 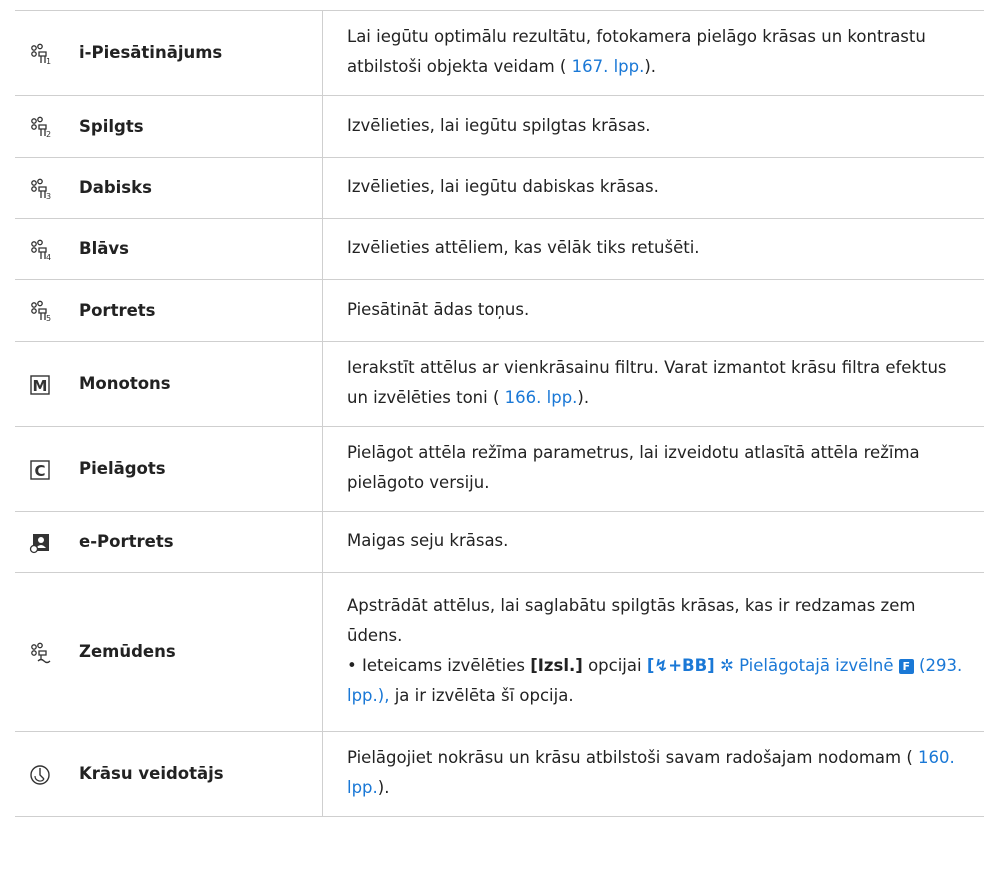 I want to click on custom-icon: C, so click(x=40, y=469).